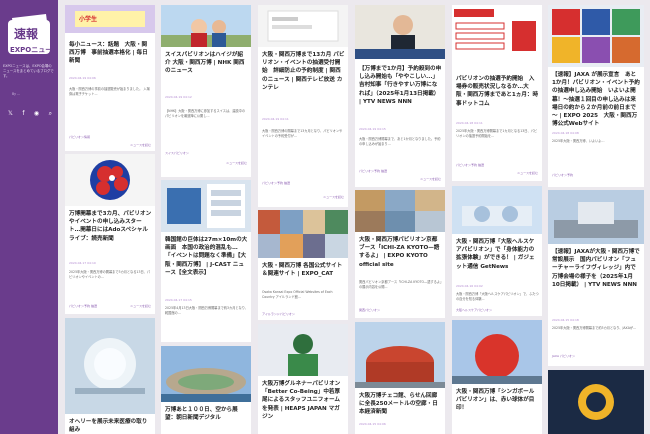 The height and width of the screenshot is (434, 650). What do you see at coordinates (562, 175) in the screenshot?
I see `article-tag: パビリオン予約` at bounding box center [562, 175].